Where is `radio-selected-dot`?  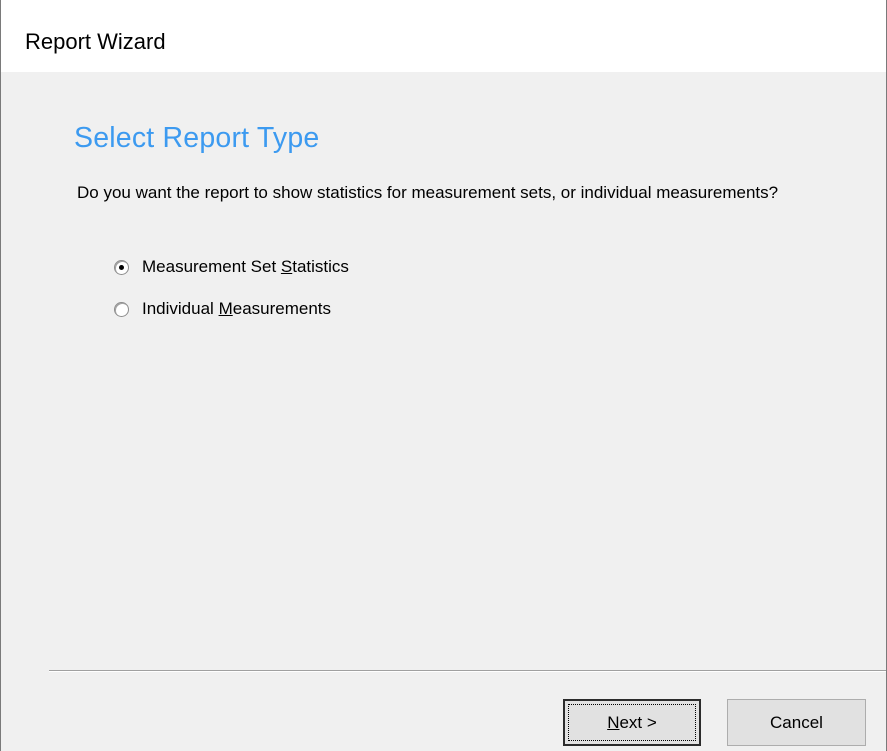
radio-selected-dot is located at coordinates (121, 267).